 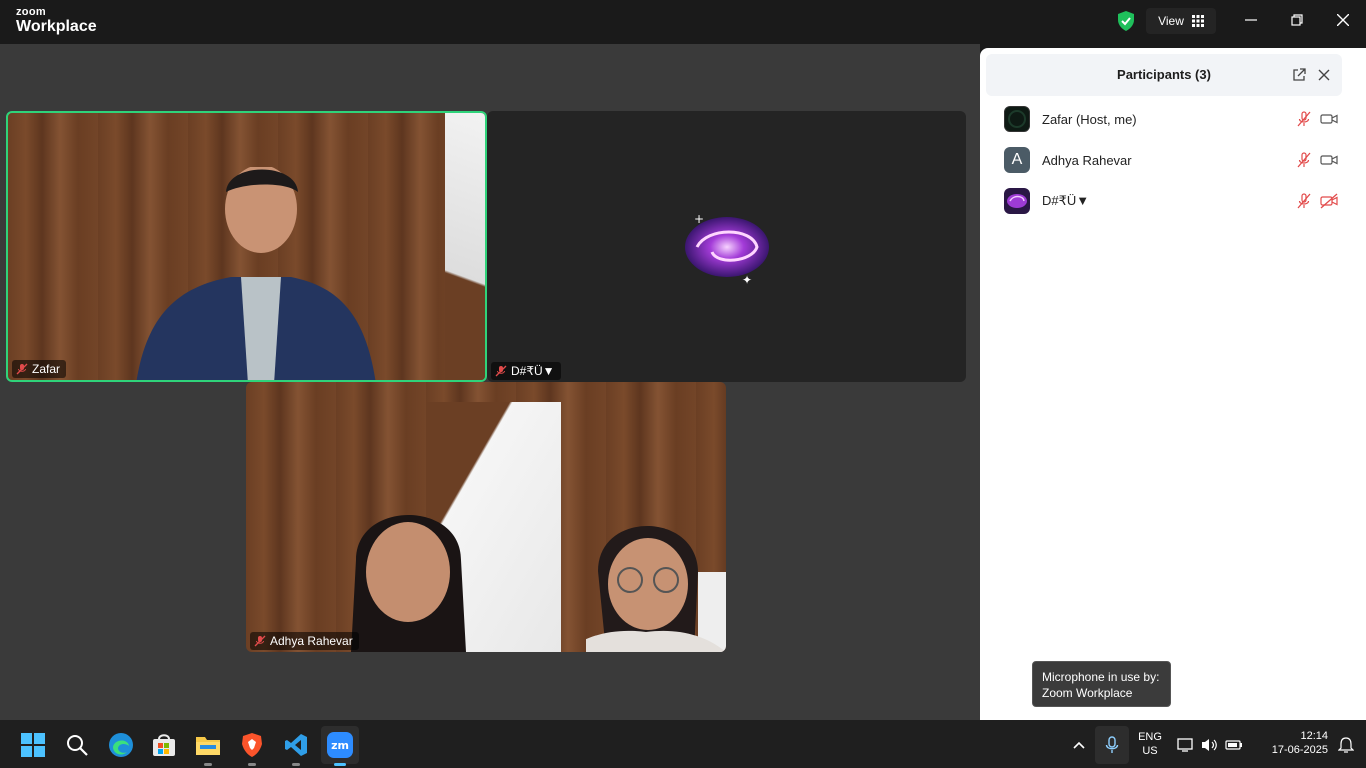 I want to click on view-button: View, so click(x=1181, y=21).